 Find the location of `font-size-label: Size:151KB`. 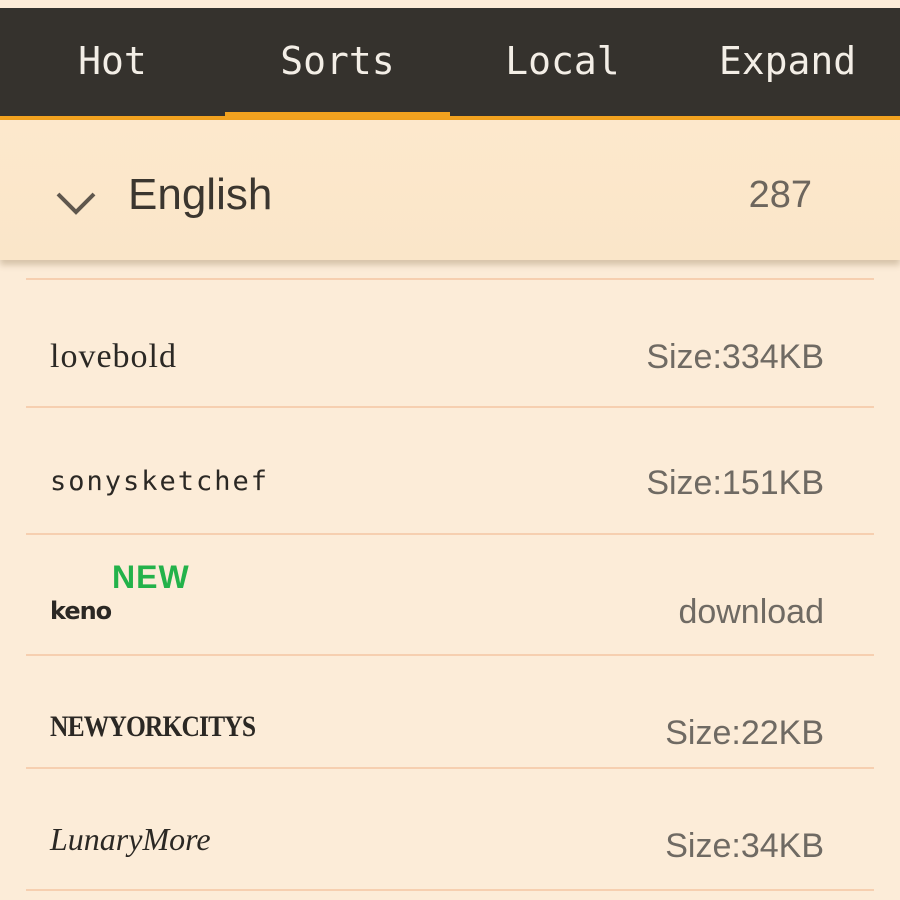

font-size-label: Size:151KB is located at coordinates (735, 483).